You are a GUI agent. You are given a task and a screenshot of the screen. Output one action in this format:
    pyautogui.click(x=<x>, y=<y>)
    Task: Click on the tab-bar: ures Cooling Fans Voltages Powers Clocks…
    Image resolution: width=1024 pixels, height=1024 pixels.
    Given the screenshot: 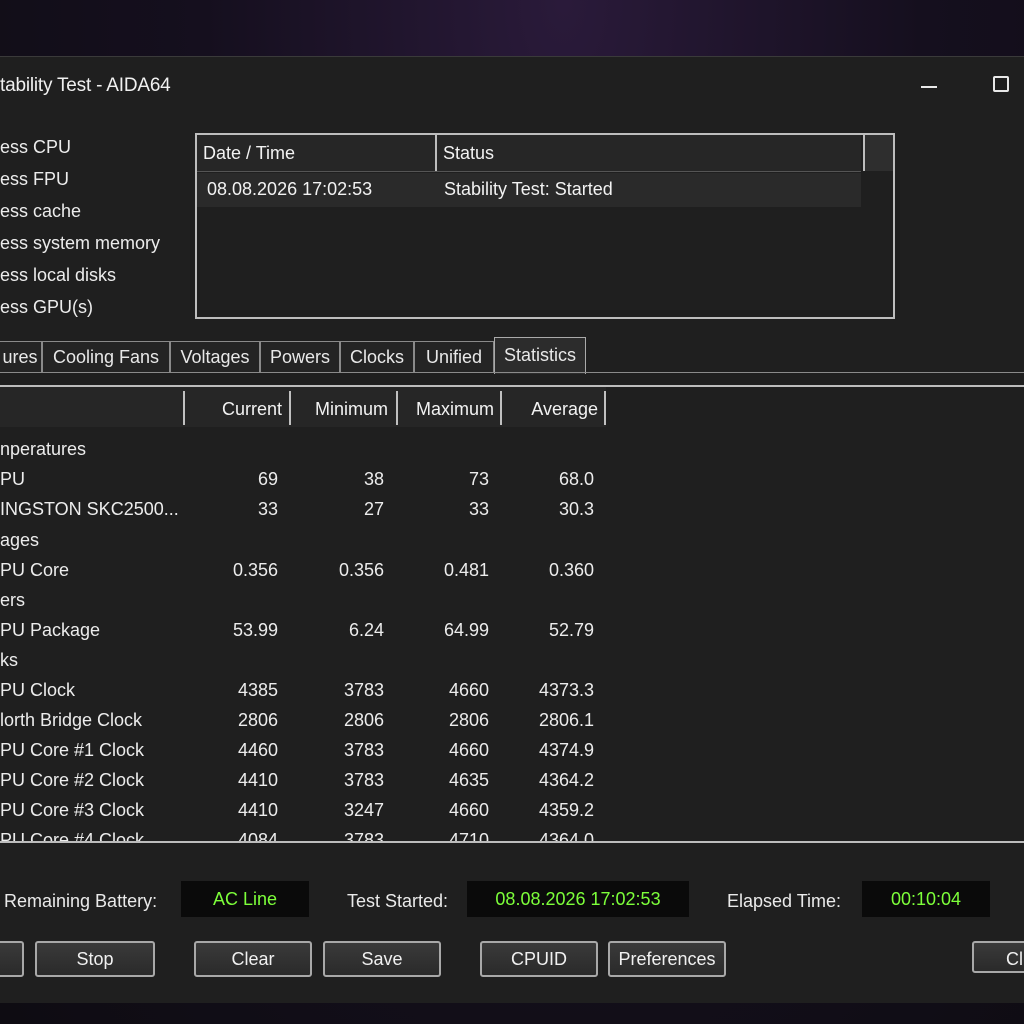 What is the action you would take?
    pyautogui.click(x=512, y=355)
    